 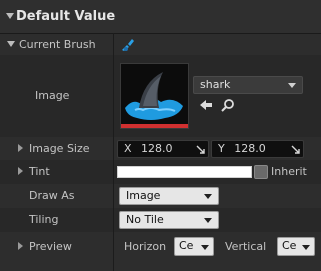 What do you see at coordinates (10, 16) in the screenshot?
I see `collapse-arrow-icon` at bounding box center [10, 16].